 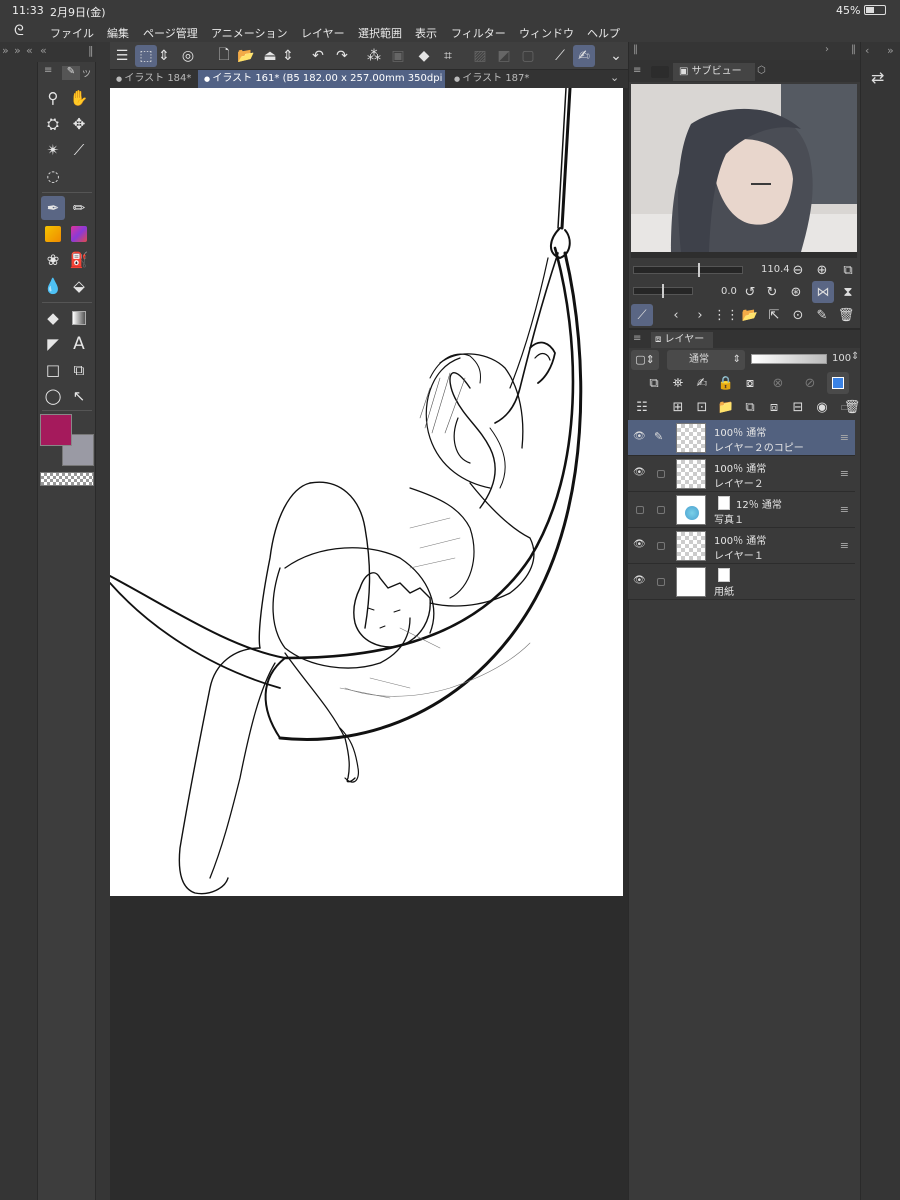 What do you see at coordinates (796, 292) in the screenshot?
I see `reset-rotation-icon: ⊛` at bounding box center [796, 292].